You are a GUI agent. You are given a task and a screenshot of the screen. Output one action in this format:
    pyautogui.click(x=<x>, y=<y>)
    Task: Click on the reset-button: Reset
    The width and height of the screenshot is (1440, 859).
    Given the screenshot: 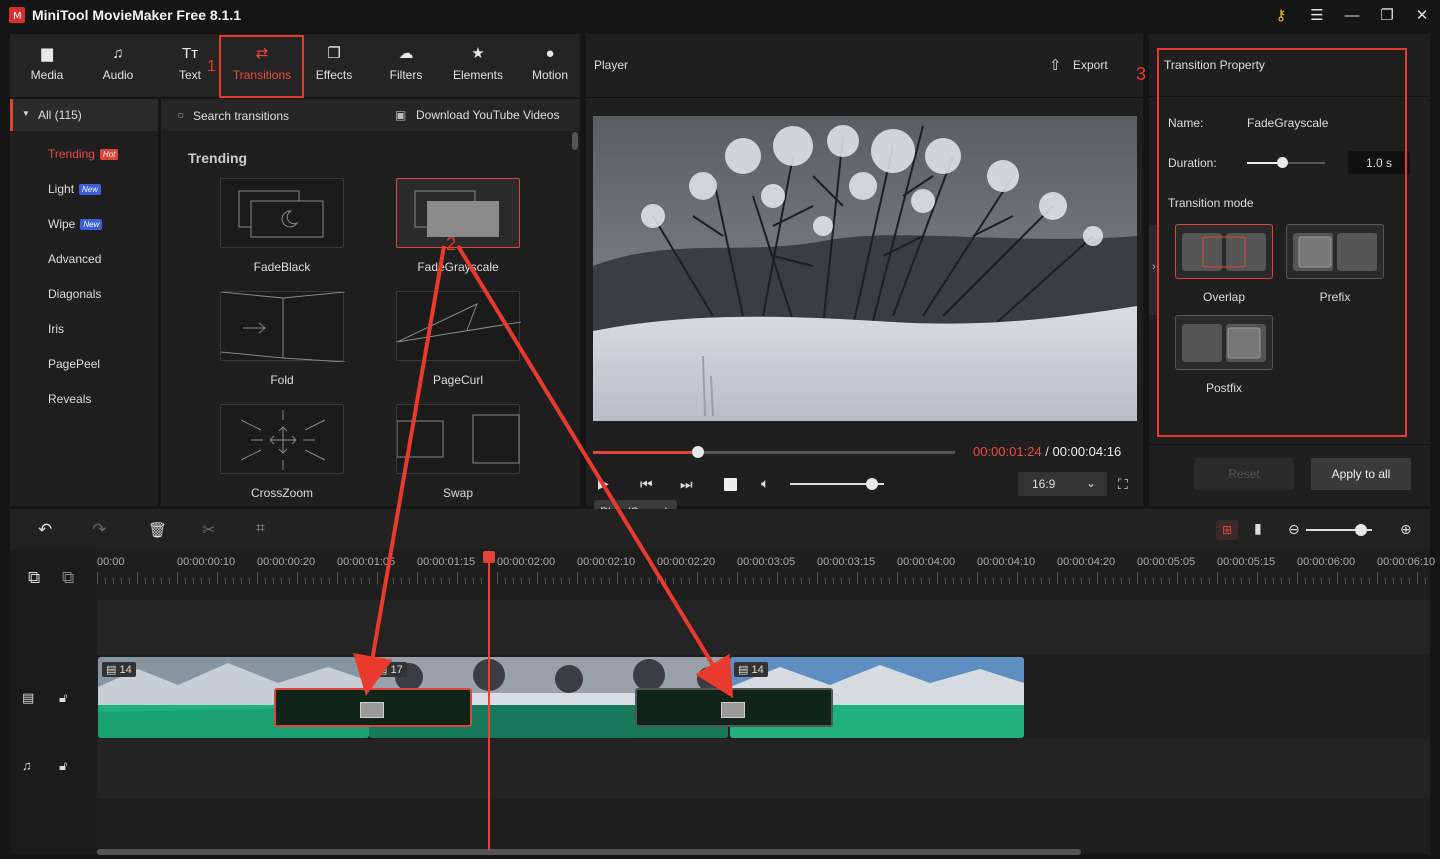 What is the action you would take?
    pyautogui.click(x=1244, y=474)
    